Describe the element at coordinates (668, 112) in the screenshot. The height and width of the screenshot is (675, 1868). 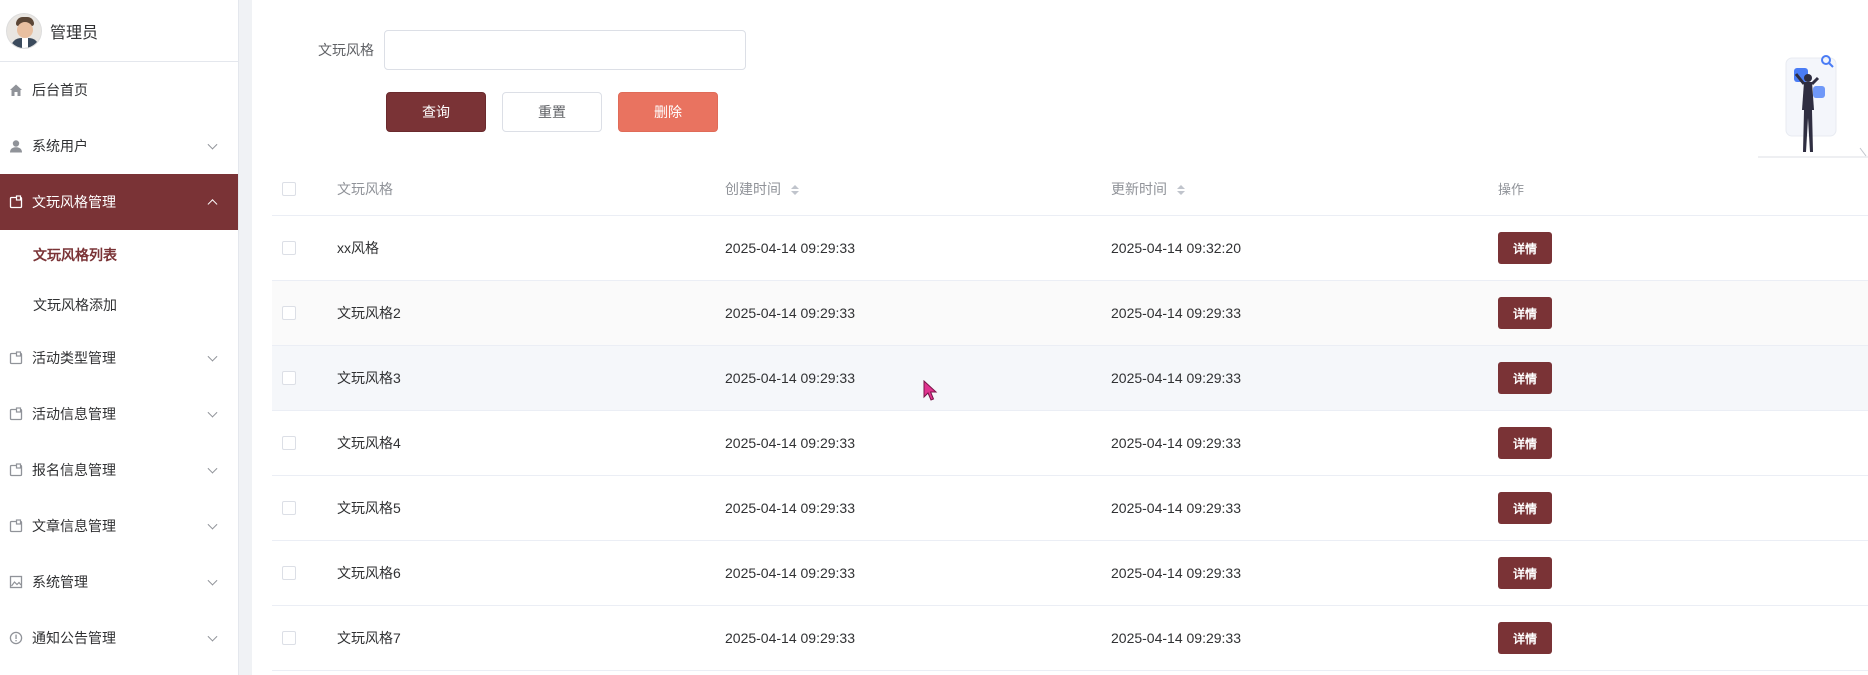
I see `delete-button: 删除` at that location.